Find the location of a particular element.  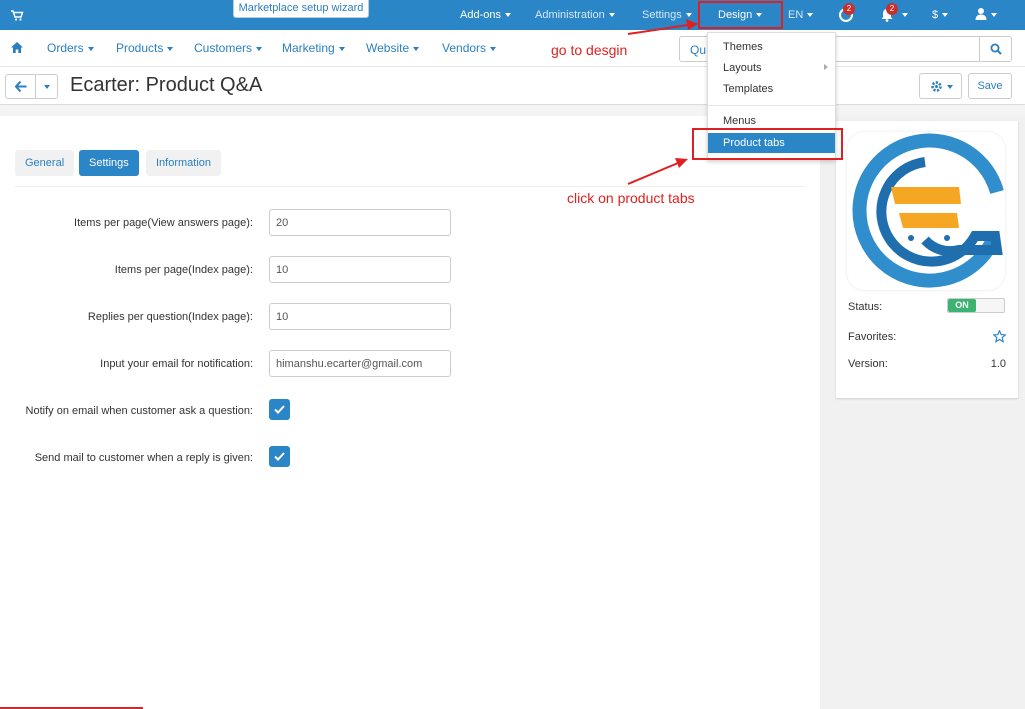

settings-gear-button is located at coordinates (940, 86).